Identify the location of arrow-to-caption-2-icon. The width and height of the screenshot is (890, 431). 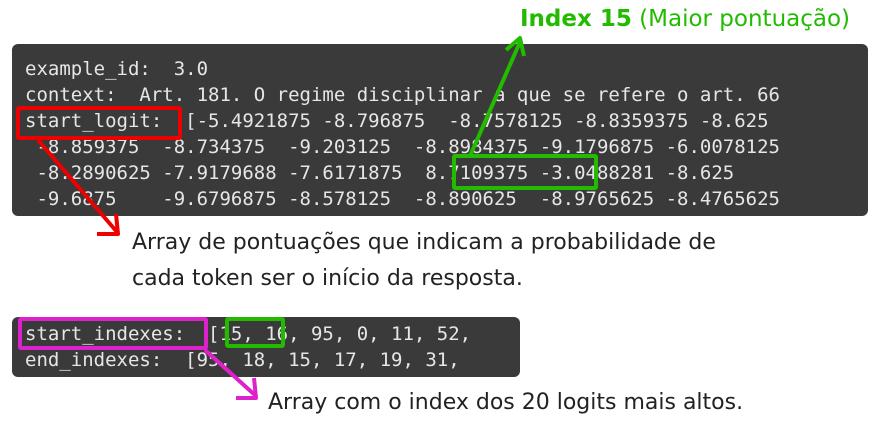
(230, 374).